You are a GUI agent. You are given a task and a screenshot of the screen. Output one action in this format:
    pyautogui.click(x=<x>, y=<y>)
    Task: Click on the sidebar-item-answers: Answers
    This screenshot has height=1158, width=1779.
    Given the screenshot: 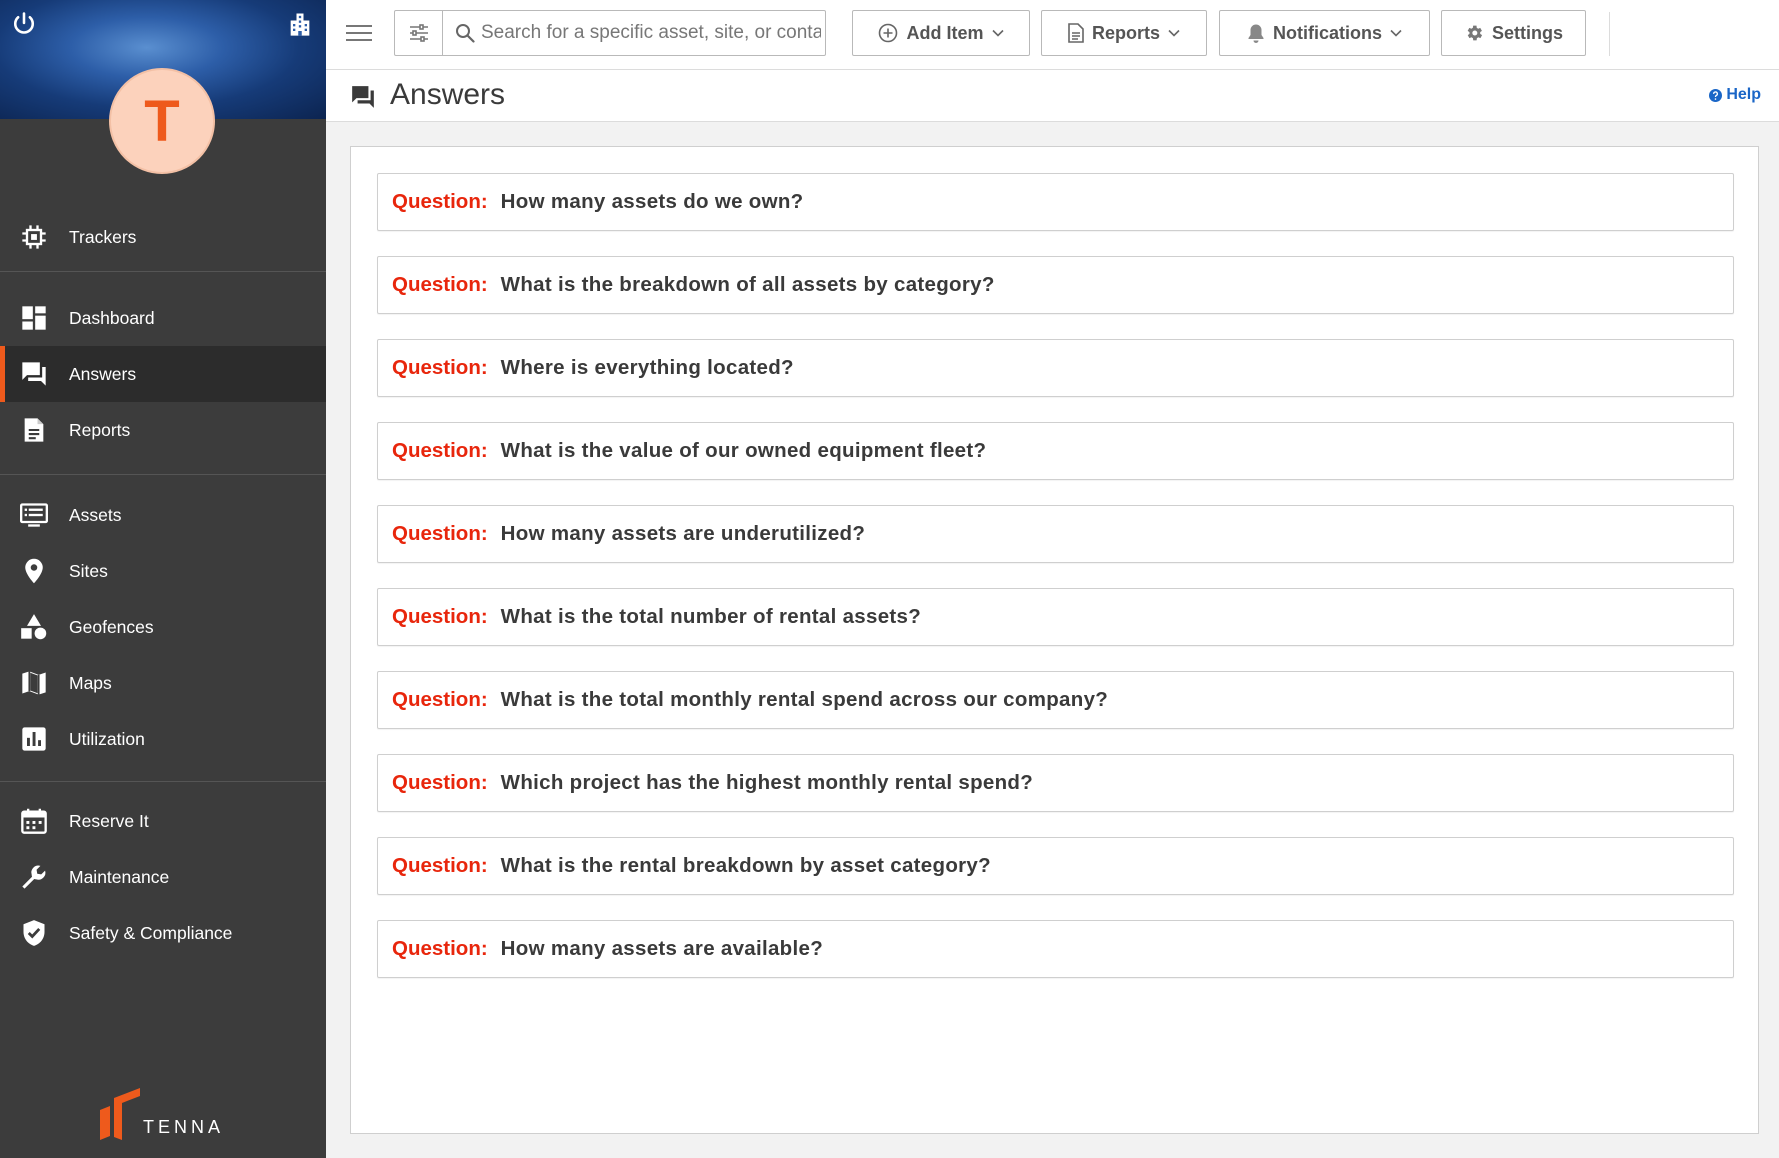 What is the action you would take?
    pyautogui.click(x=163, y=374)
    